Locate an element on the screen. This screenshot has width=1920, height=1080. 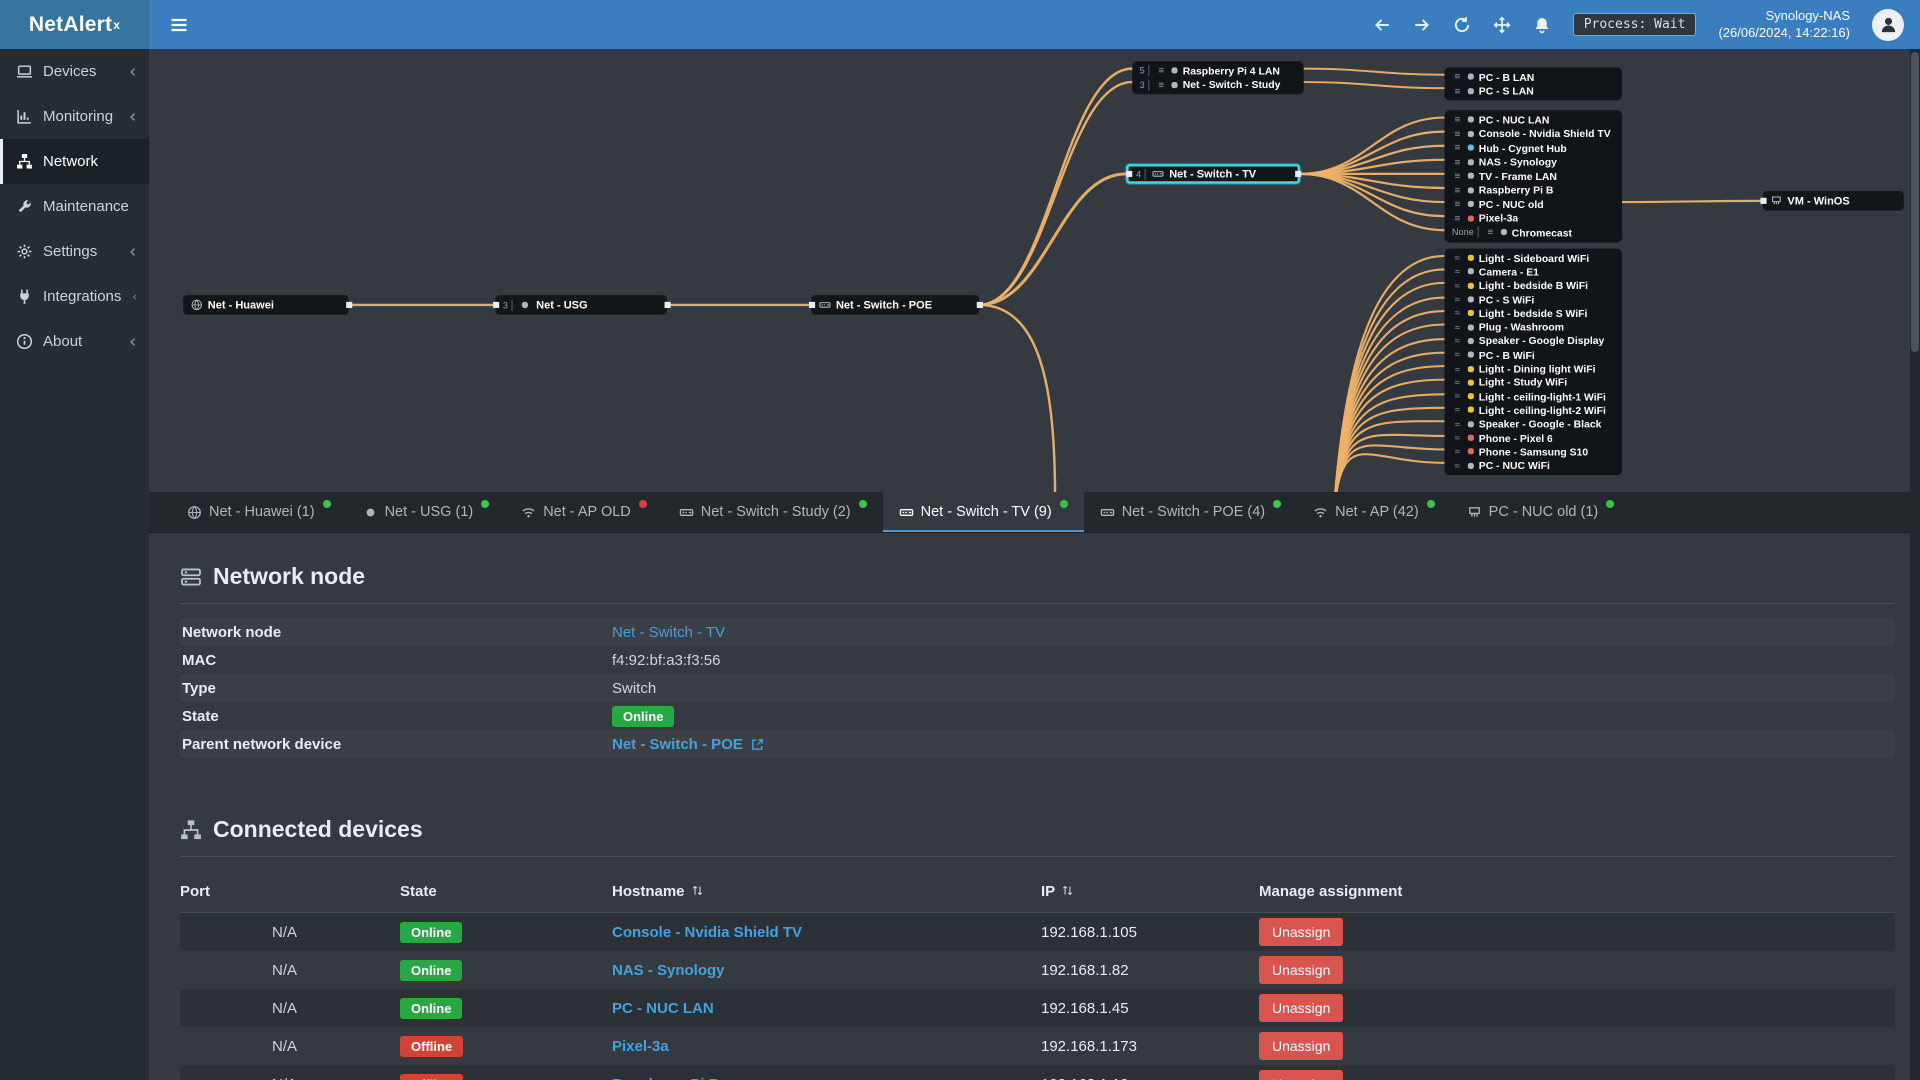
menu-toggle-button is located at coordinates (179, 25).